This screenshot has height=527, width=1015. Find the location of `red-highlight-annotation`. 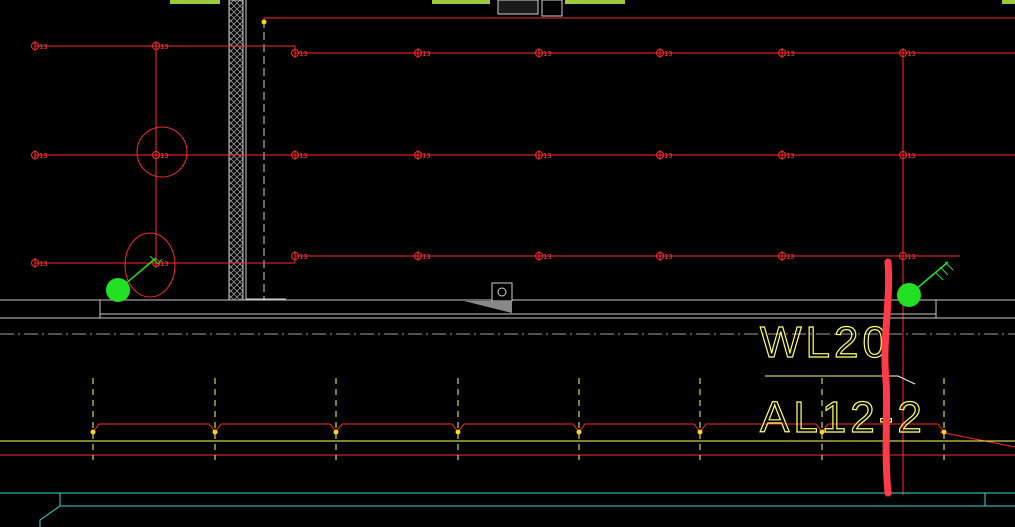

red-highlight-annotation is located at coordinates (887, 377).